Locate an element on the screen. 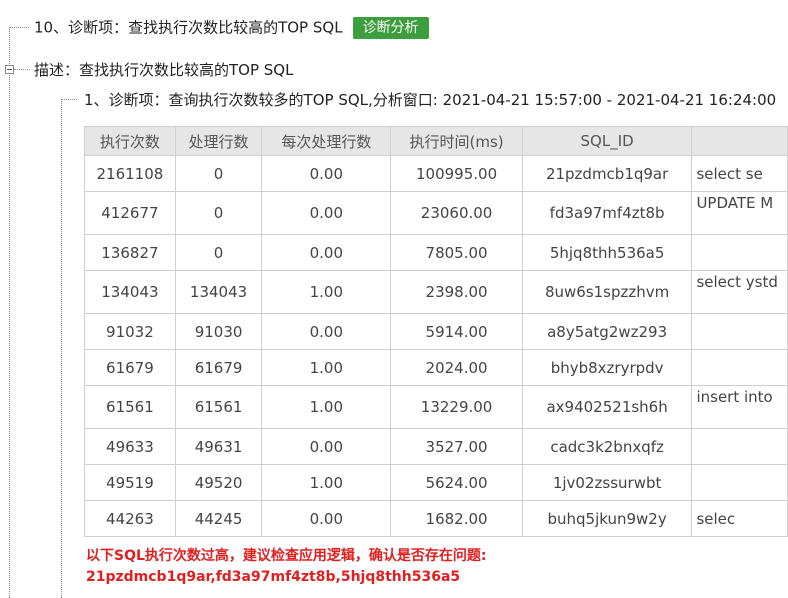  cell-sql-id: ax9402521sh6h is located at coordinates (607, 407).